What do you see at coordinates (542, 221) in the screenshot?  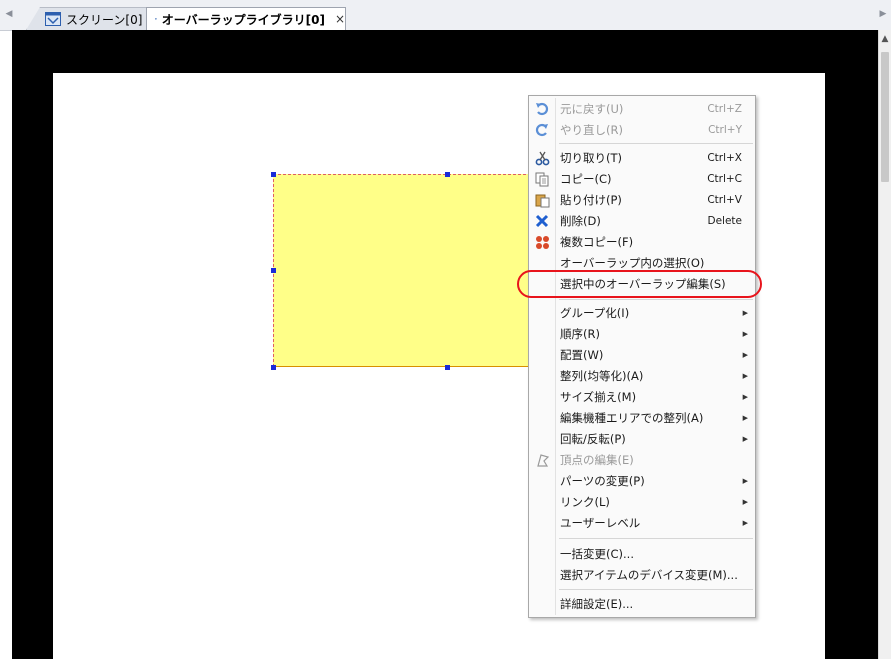 I see `delete-x-icon` at bounding box center [542, 221].